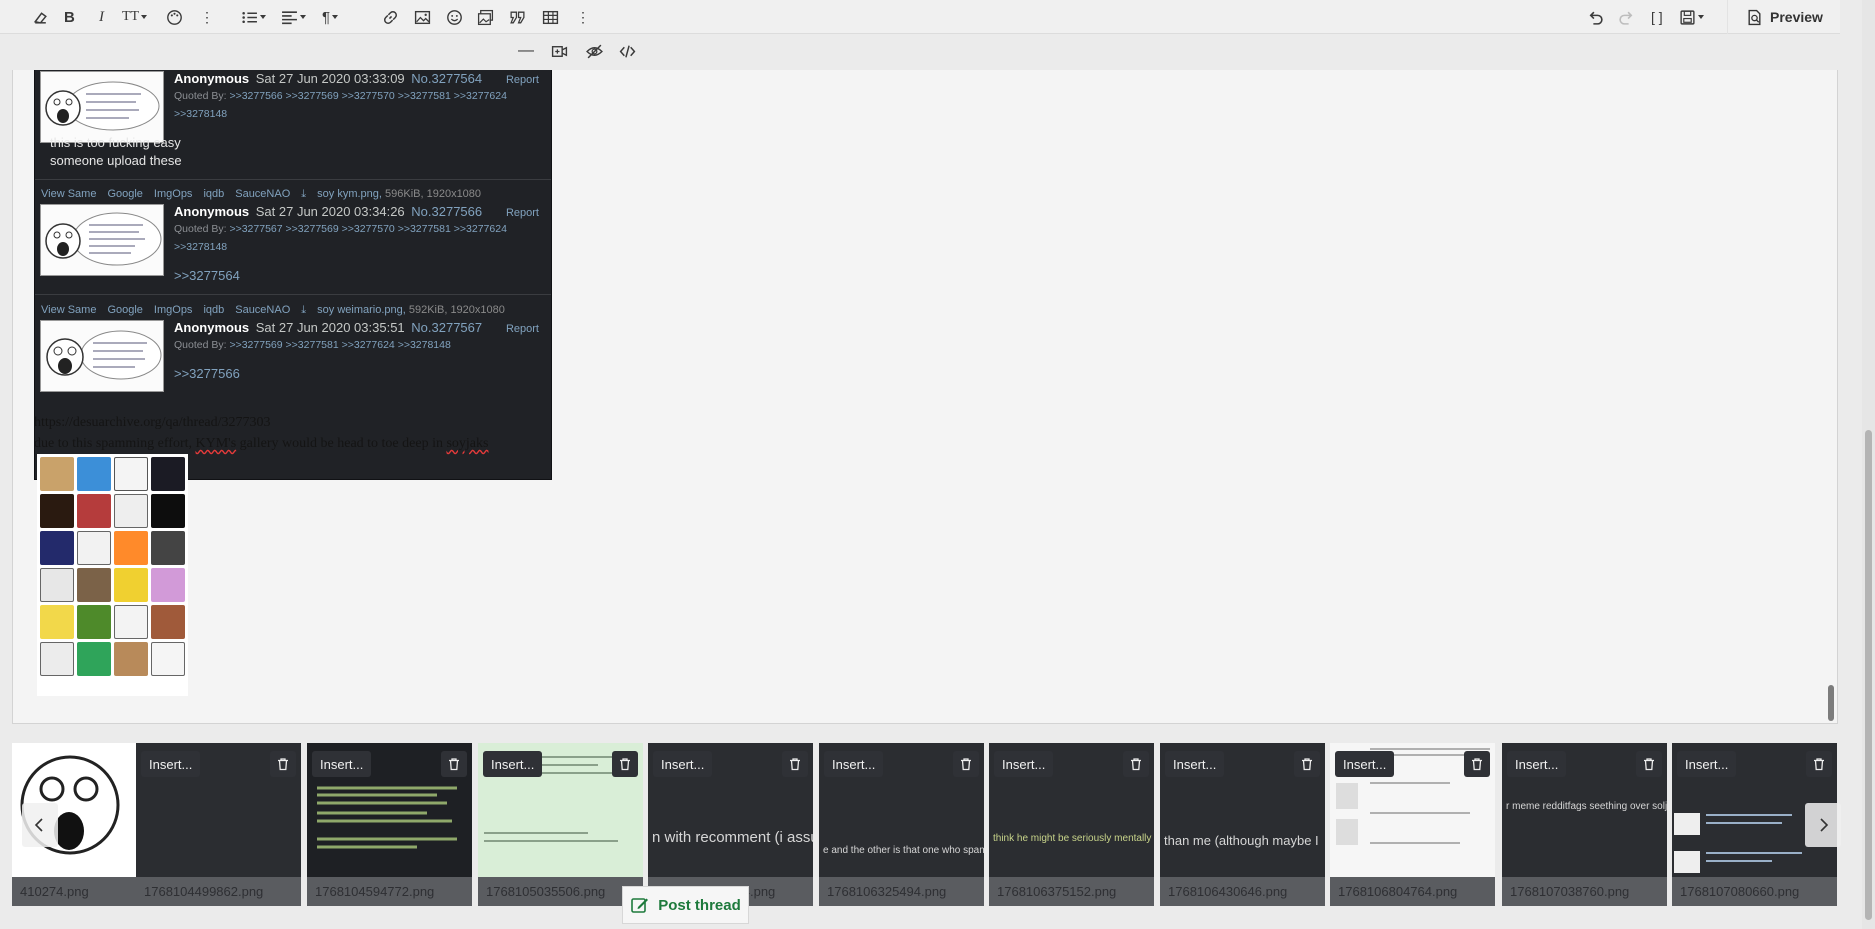 This screenshot has width=1875, height=929. What do you see at coordinates (174, 17) in the screenshot?
I see `palette-icon` at bounding box center [174, 17].